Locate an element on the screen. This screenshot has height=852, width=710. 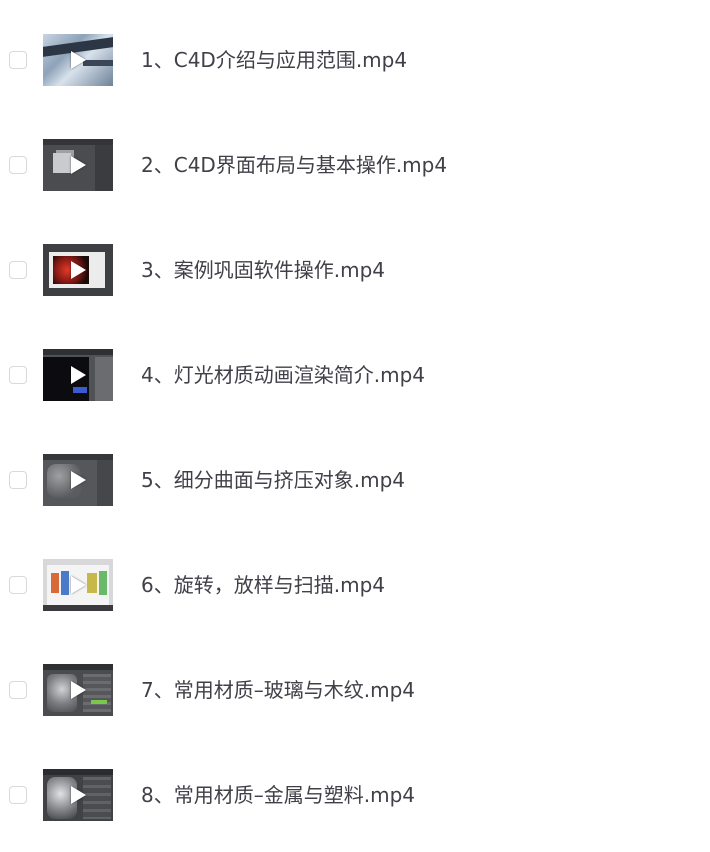
file-name: 6、旋转，放样与扫描.mp4 is located at coordinates (263, 585).